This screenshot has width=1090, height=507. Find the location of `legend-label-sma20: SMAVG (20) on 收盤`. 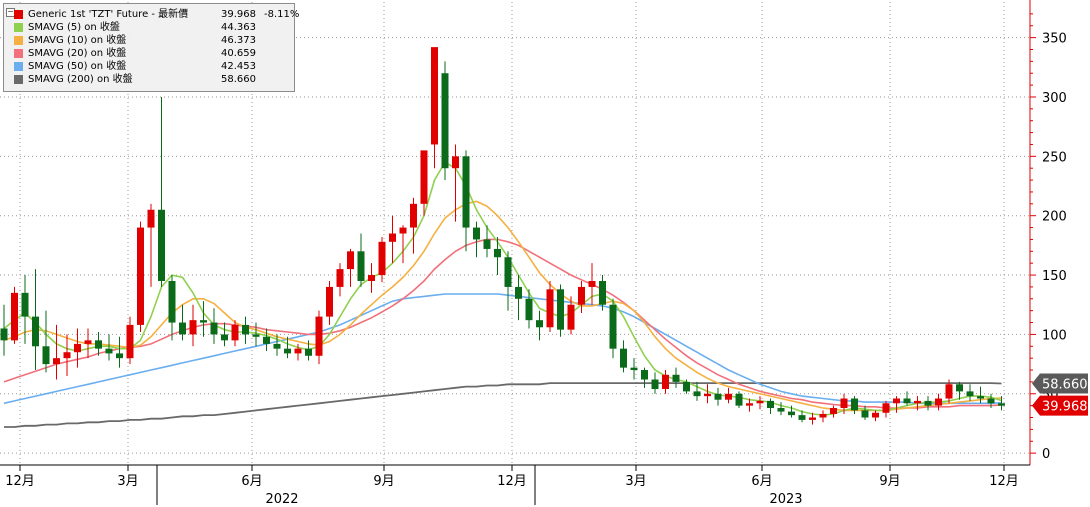

legend-label-sma20: SMAVG (20) on 收盤 is located at coordinates (77, 53).